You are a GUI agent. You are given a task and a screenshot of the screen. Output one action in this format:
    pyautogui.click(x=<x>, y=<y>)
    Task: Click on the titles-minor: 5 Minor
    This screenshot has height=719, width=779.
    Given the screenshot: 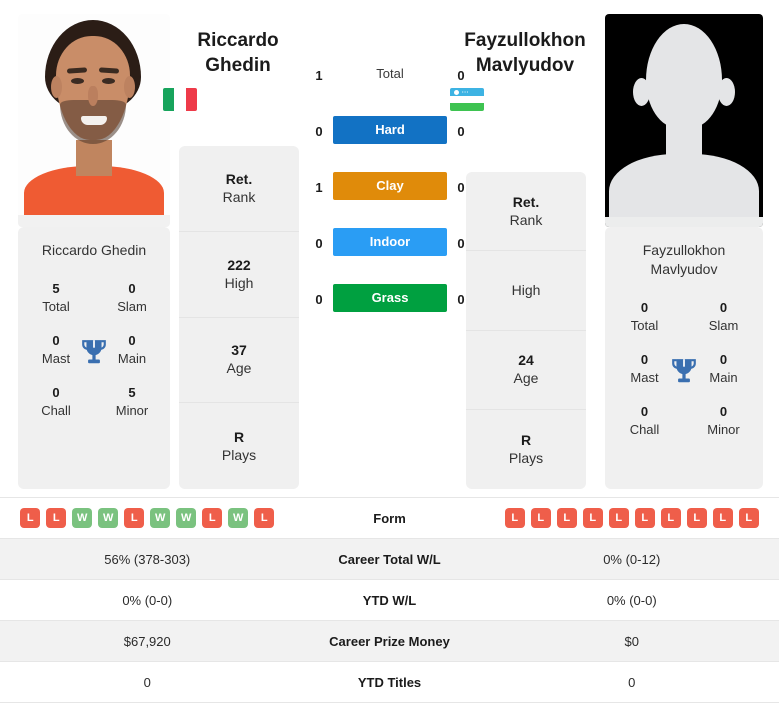 What is the action you would take?
    pyautogui.click(x=132, y=402)
    